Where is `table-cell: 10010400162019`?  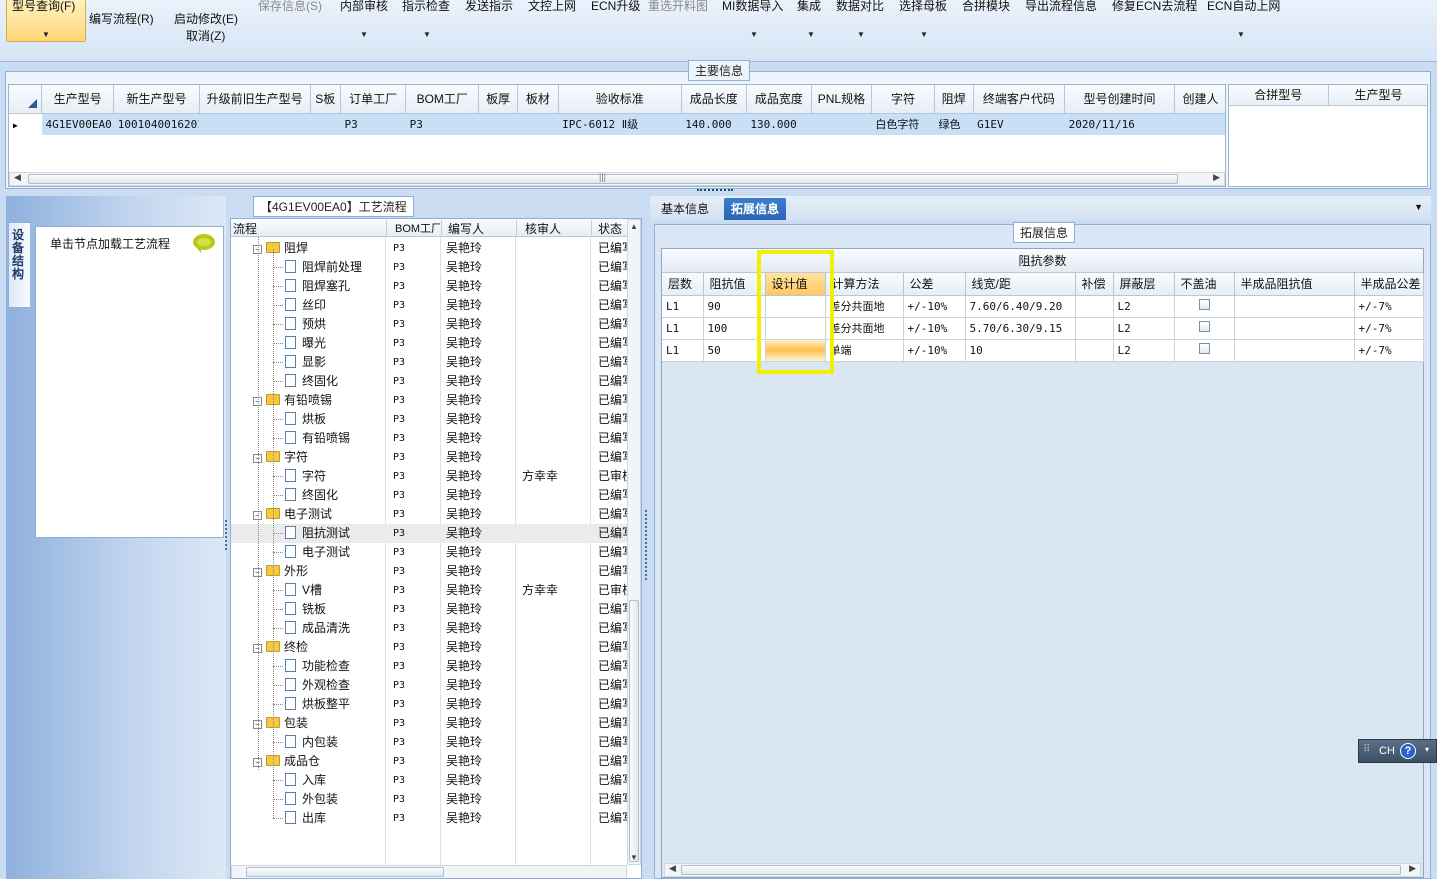
table-cell: 10010400162019 is located at coordinates (156, 124).